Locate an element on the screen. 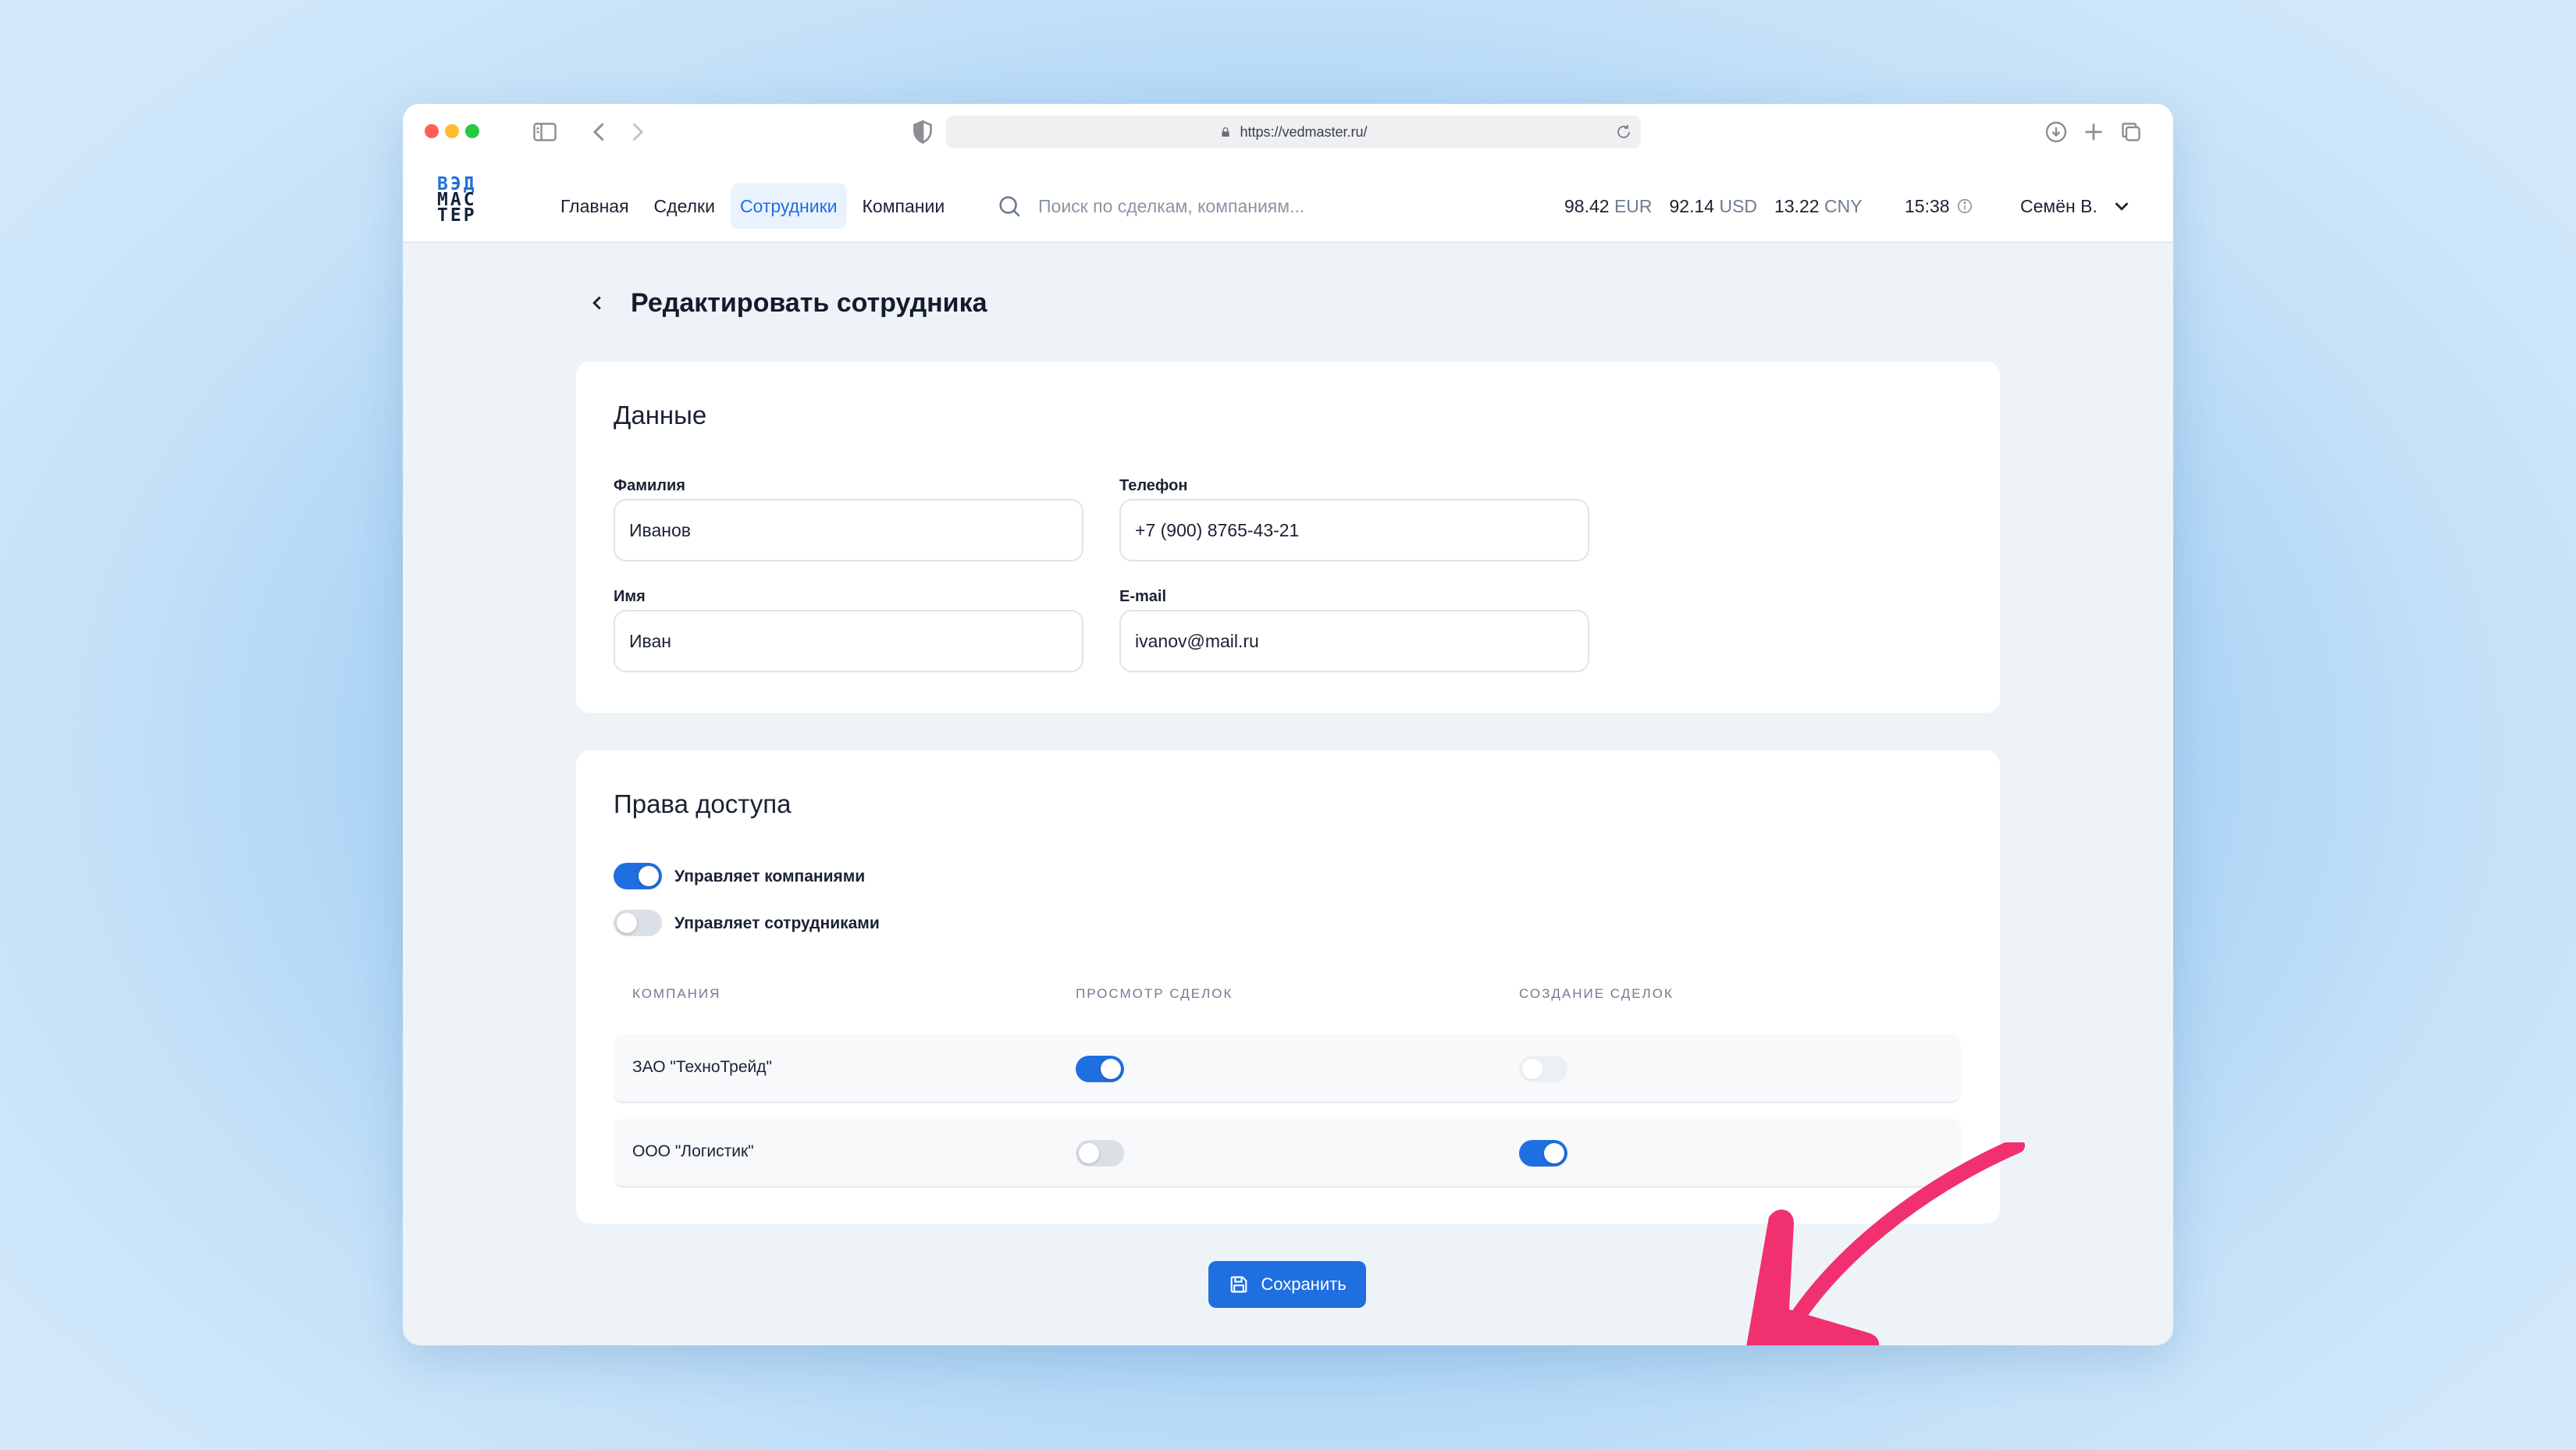 This screenshot has height=1450, width=2576. nav-item-employees: Сотрудники is located at coordinates (788, 206).